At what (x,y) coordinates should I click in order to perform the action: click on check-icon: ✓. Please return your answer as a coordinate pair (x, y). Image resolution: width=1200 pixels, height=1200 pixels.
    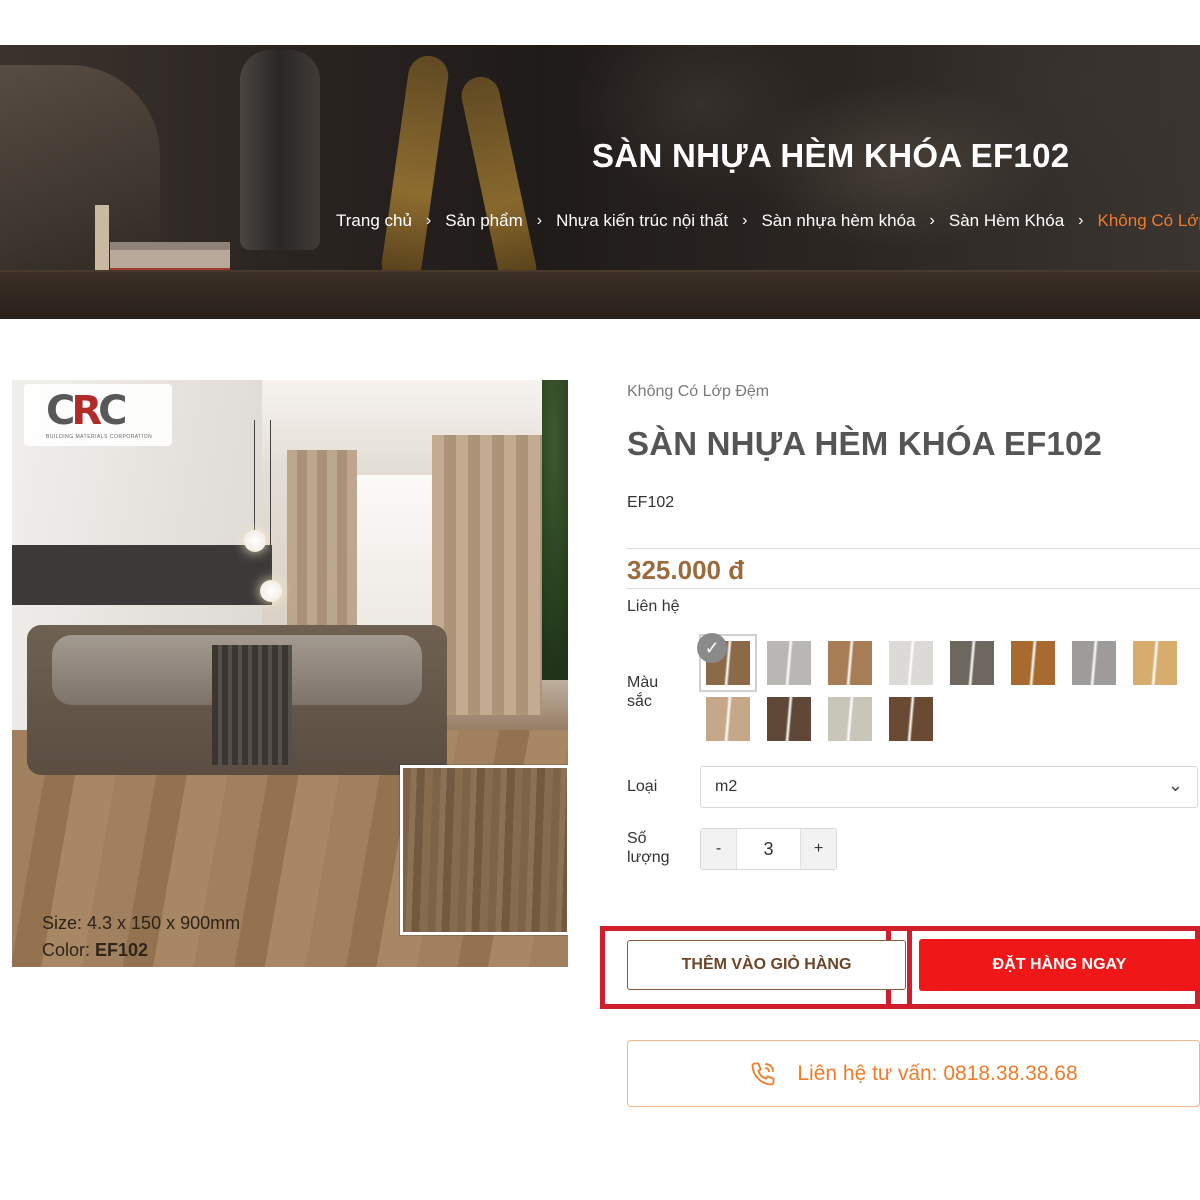
    Looking at the image, I should click on (712, 648).